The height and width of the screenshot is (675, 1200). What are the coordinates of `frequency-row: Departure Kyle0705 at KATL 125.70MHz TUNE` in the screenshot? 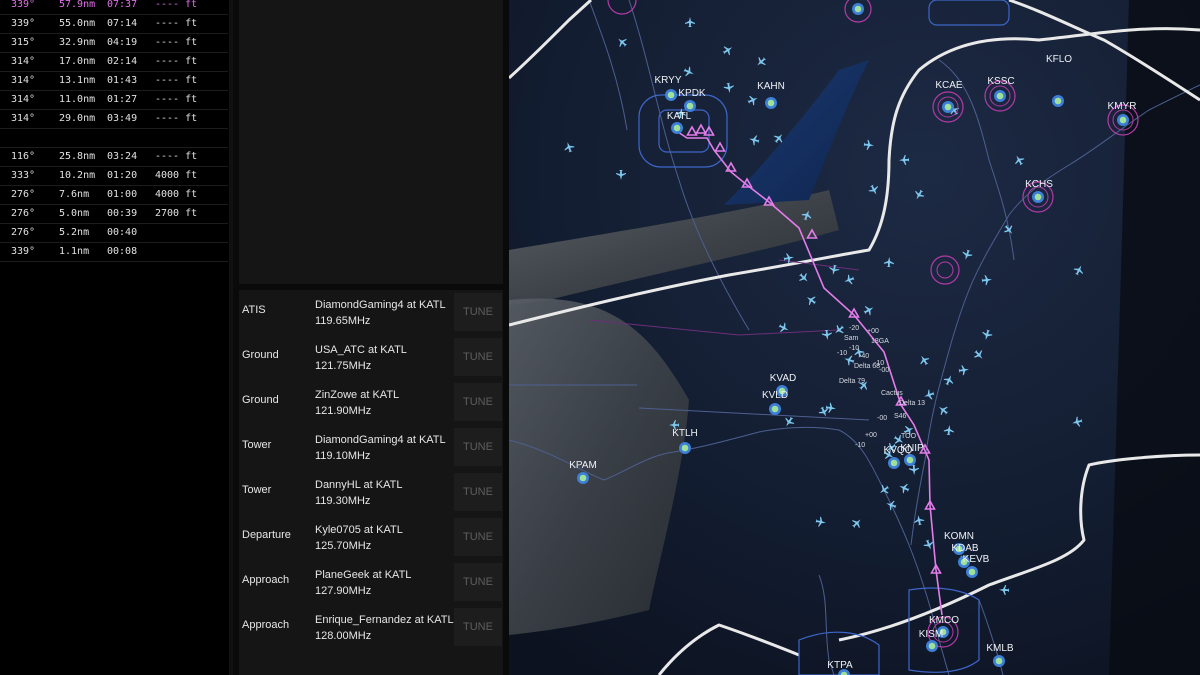 It's located at (371, 537).